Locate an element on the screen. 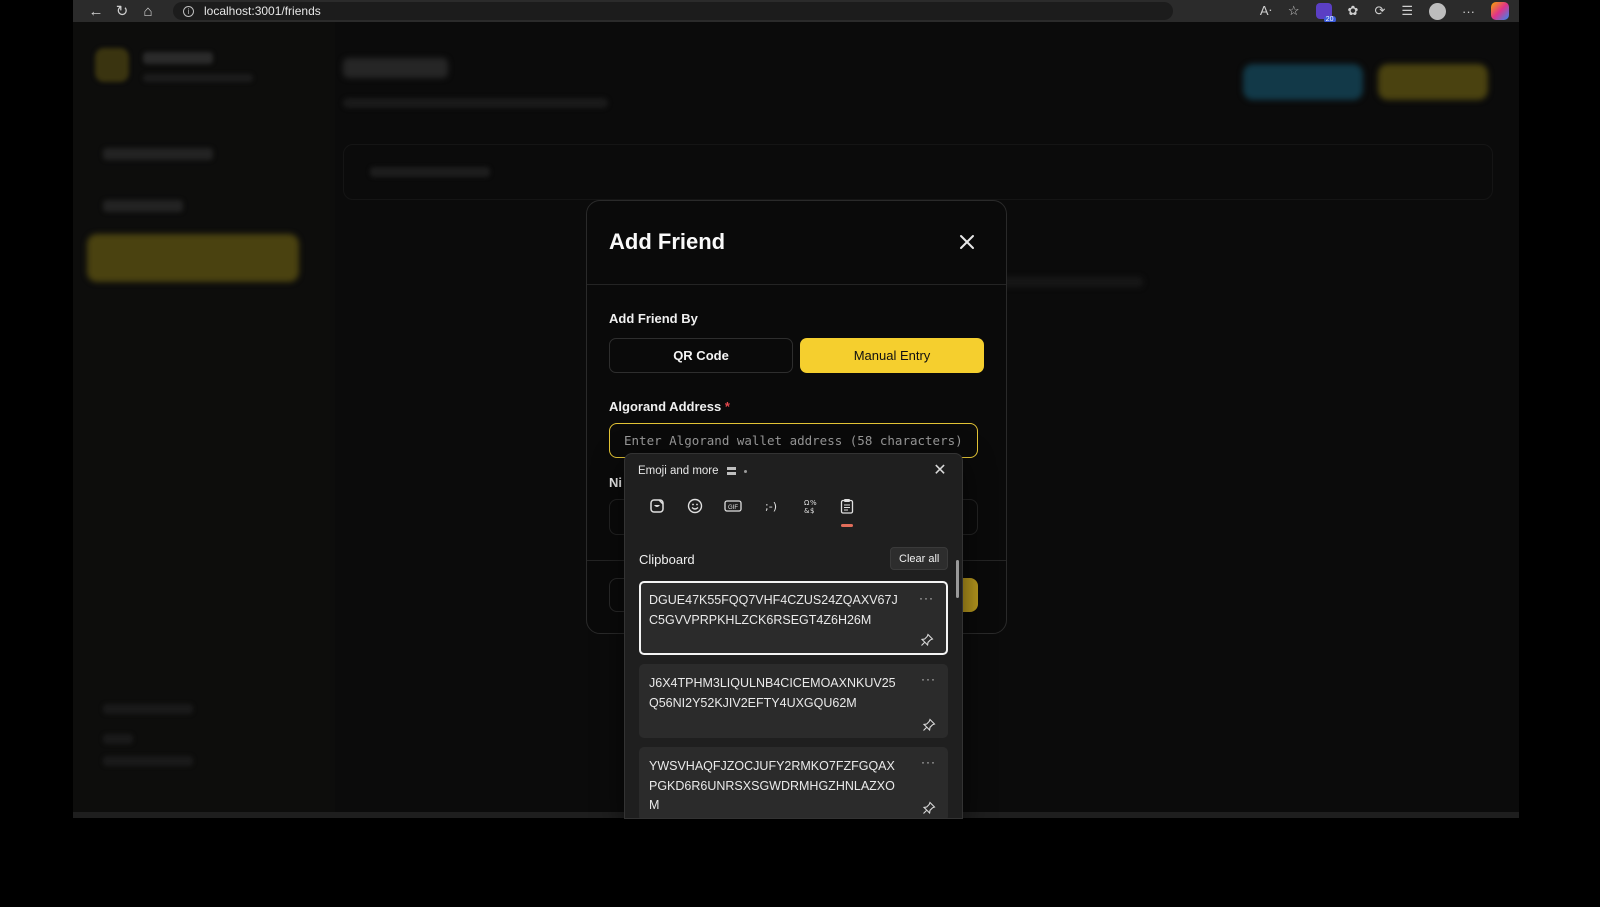 The width and height of the screenshot is (1600, 907). emoji-icon is located at coordinates (695, 506).